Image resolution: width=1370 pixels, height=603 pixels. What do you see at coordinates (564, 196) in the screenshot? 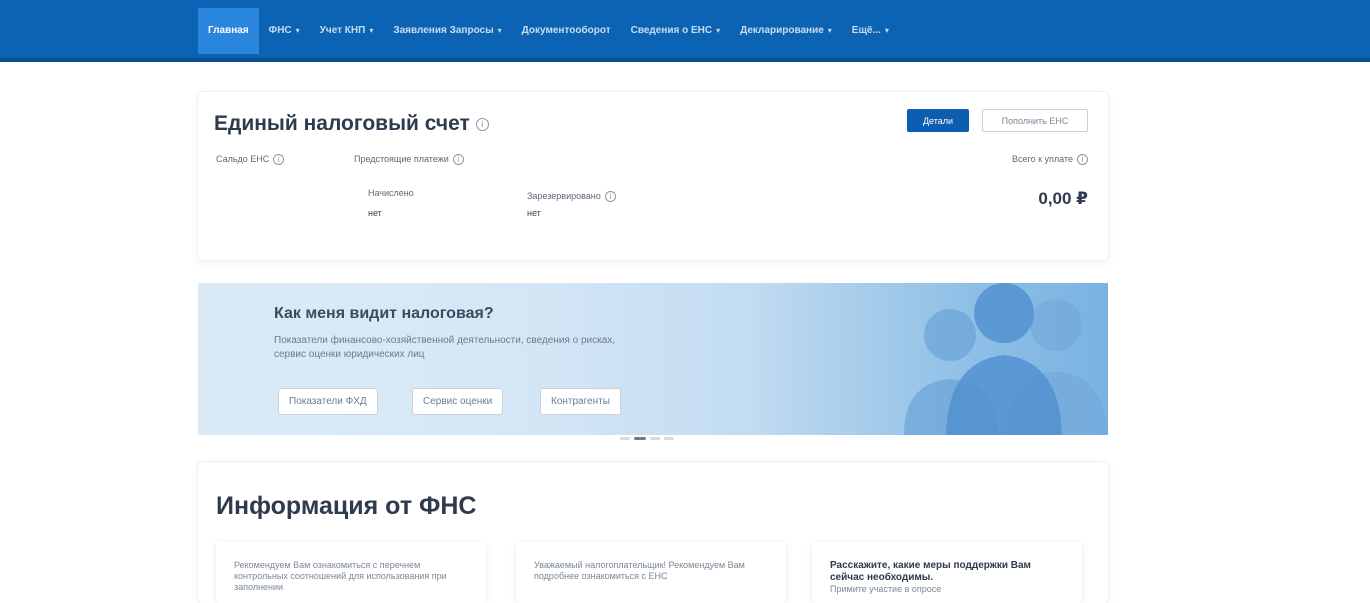
I see `reserved-label-text: Зарезервировано` at bounding box center [564, 196].